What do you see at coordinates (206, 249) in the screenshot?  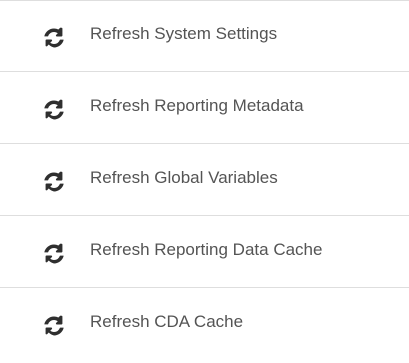 I see `menu-item-label: Refresh Reporting Data Cache` at bounding box center [206, 249].